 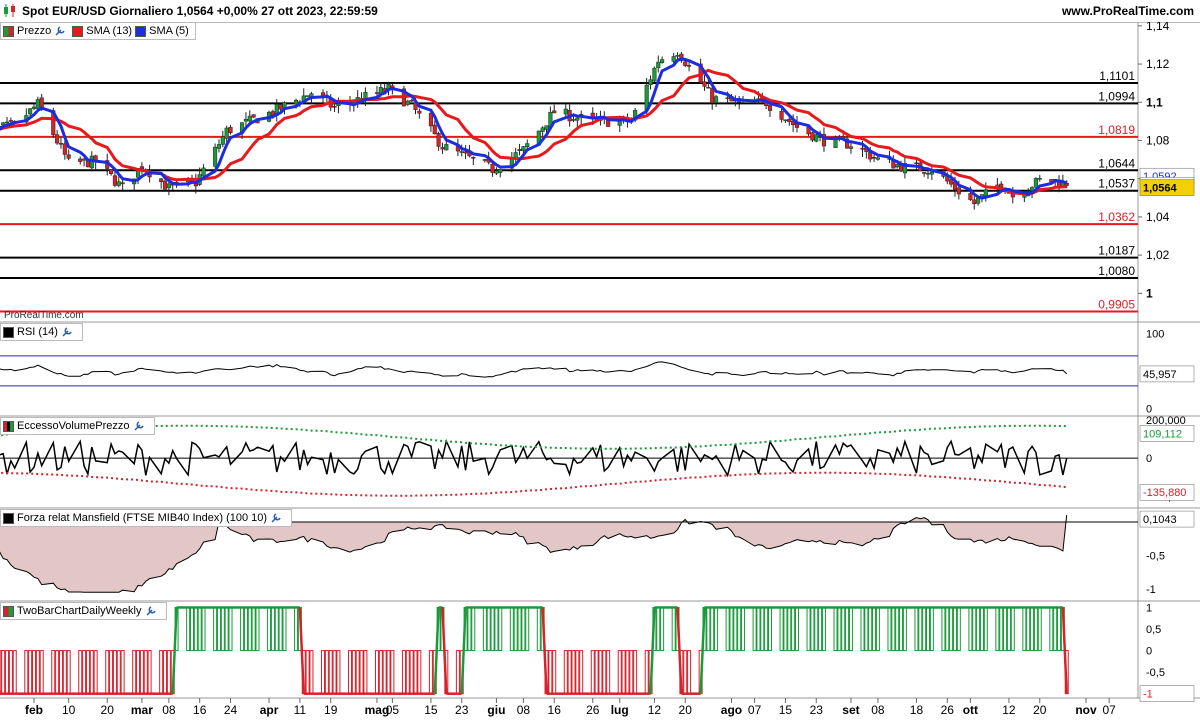 What do you see at coordinates (393, 710) in the screenshot?
I see `date-tick-label: 05` at bounding box center [393, 710].